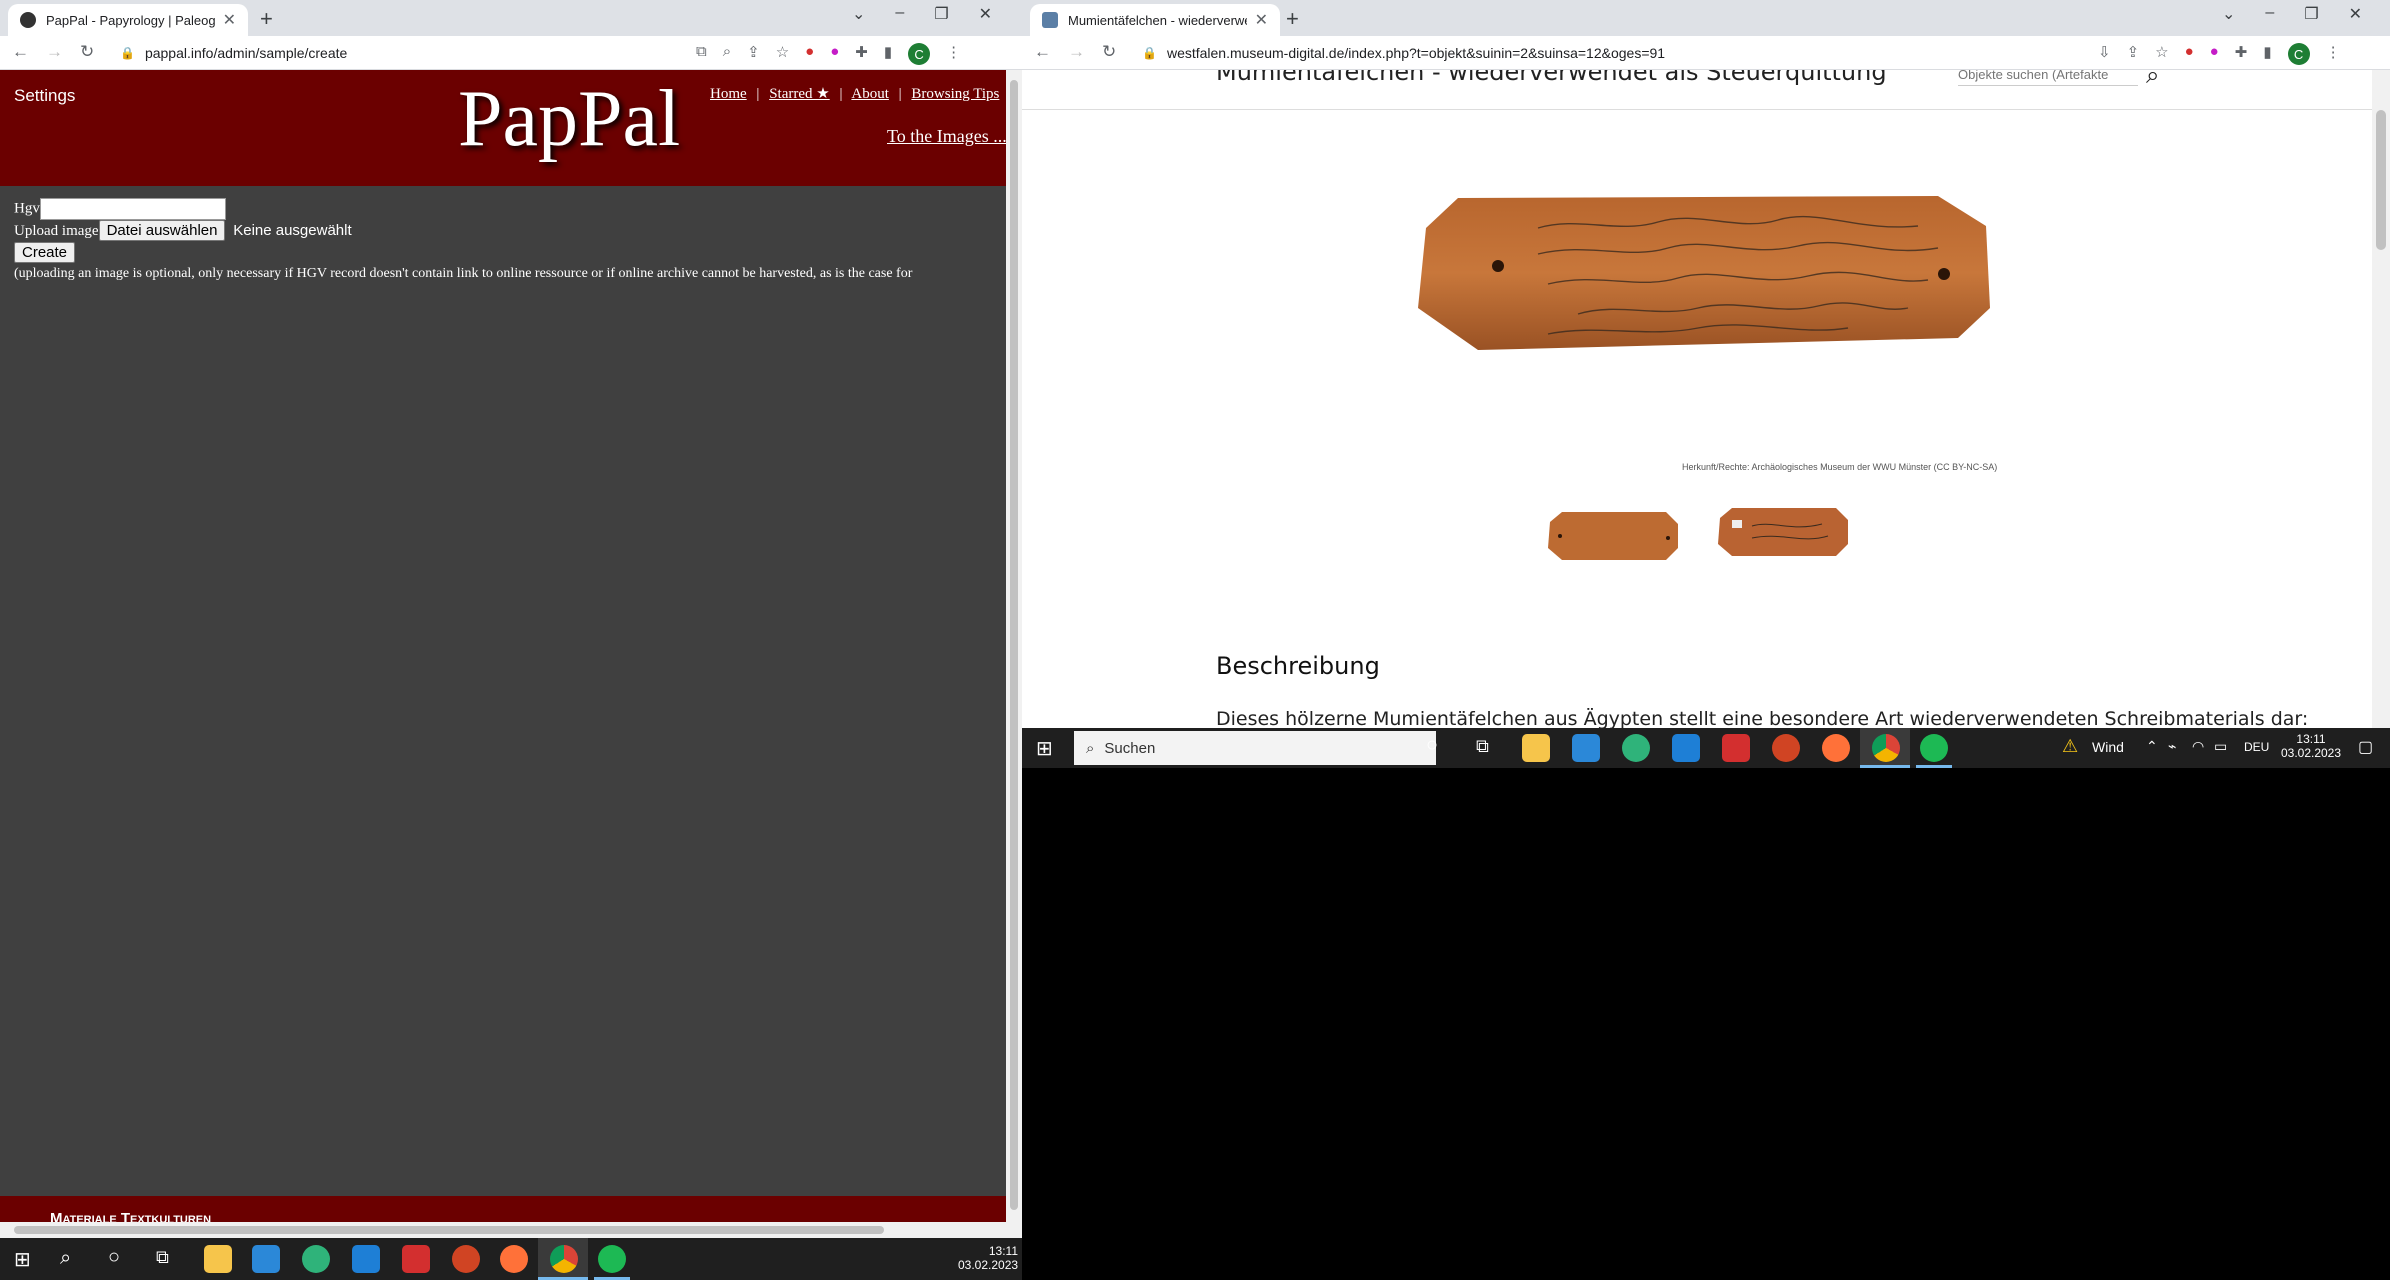 The width and height of the screenshot is (2390, 1280). Describe the element at coordinates (1782, 532) in the screenshot. I see `thumbnail-back` at that location.